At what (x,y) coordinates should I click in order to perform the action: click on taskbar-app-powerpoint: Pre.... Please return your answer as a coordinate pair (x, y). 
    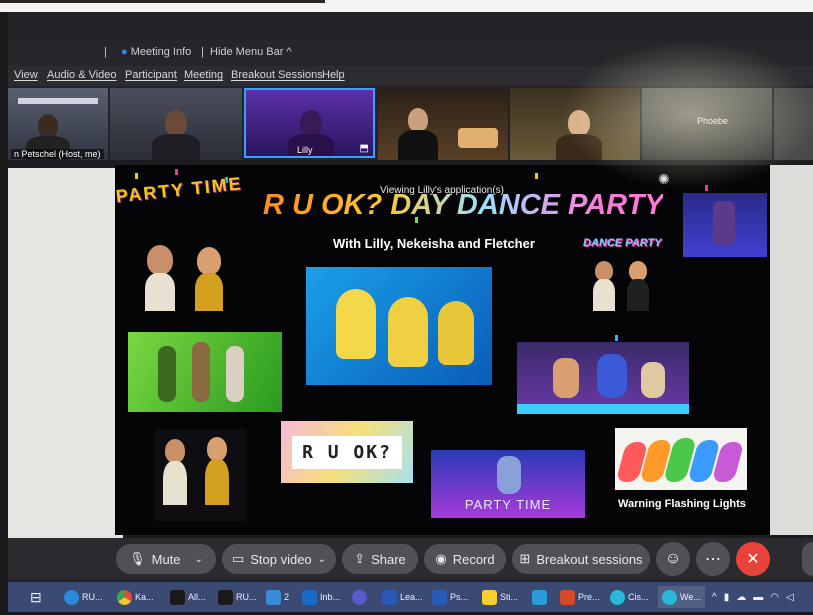
    Looking at the image, I should click on (580, 597).